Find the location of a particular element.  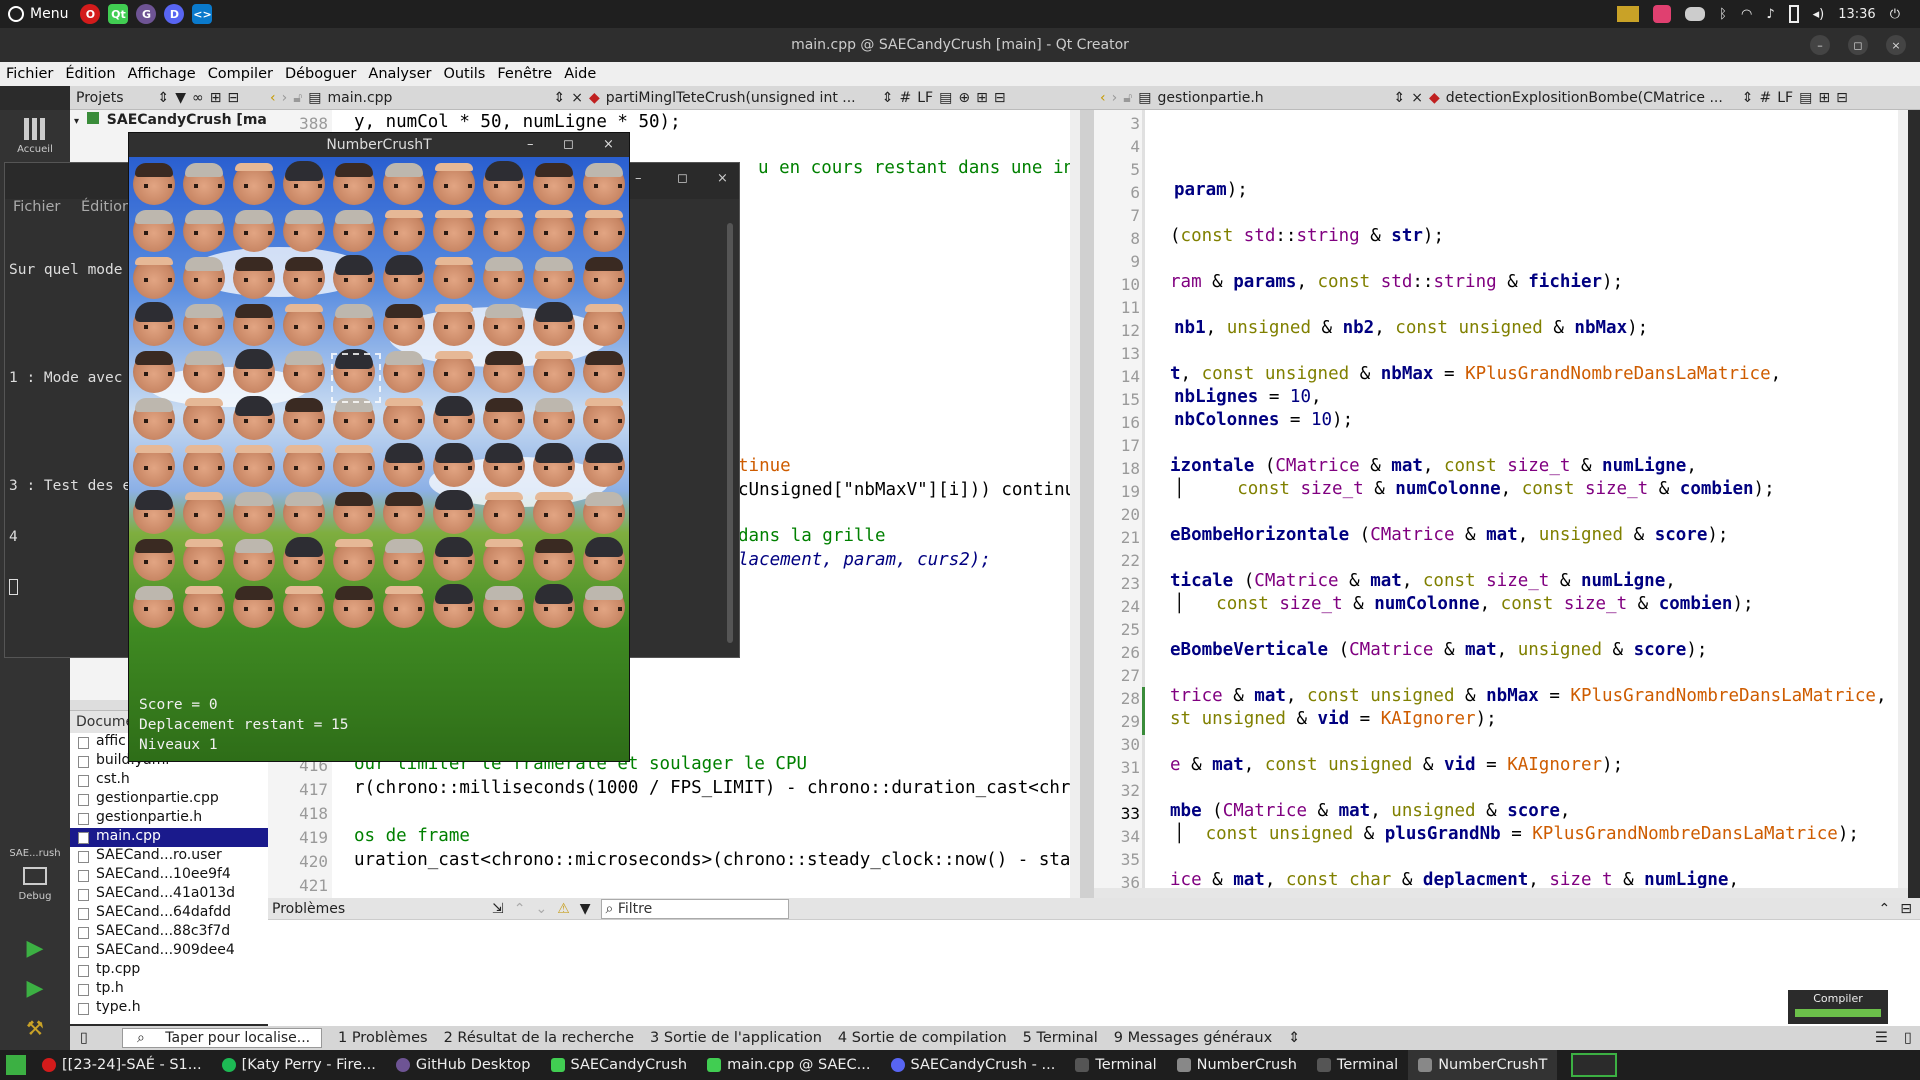

tab-search-results: 2 Résultat de la recherche is located at coordinates (539, 1038).